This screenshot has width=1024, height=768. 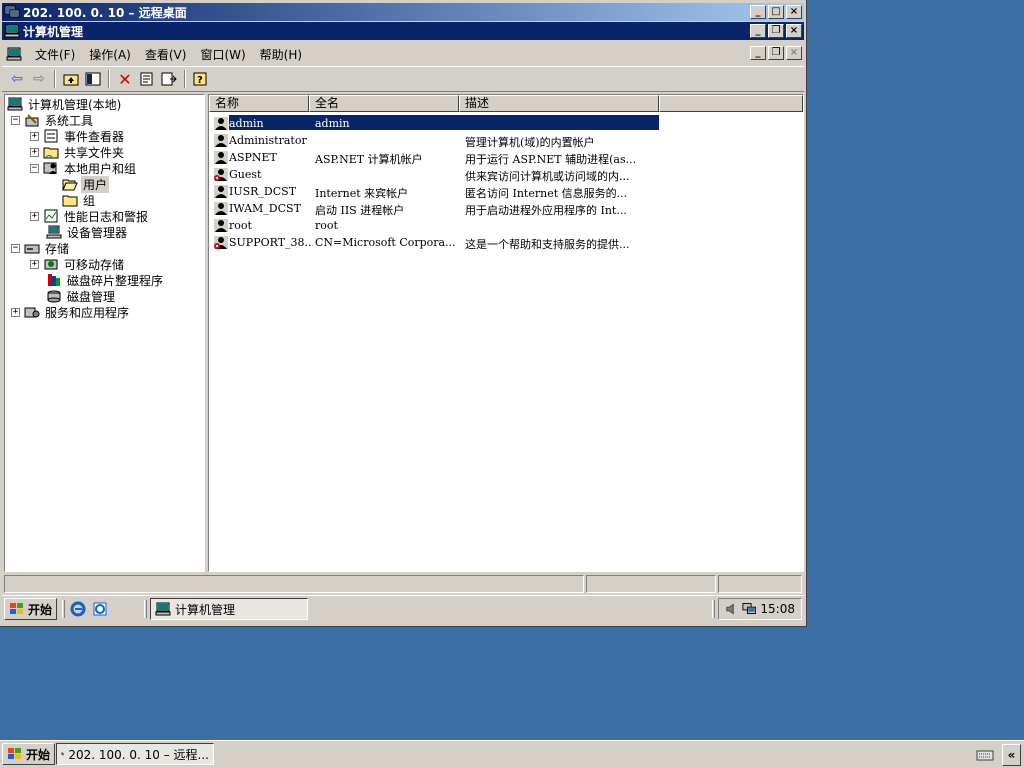 What do you see at coordinates (205, 609) in the screenshot?
I see `taskbar-task-label: 计算机管理` at bounding box center [205, 609].